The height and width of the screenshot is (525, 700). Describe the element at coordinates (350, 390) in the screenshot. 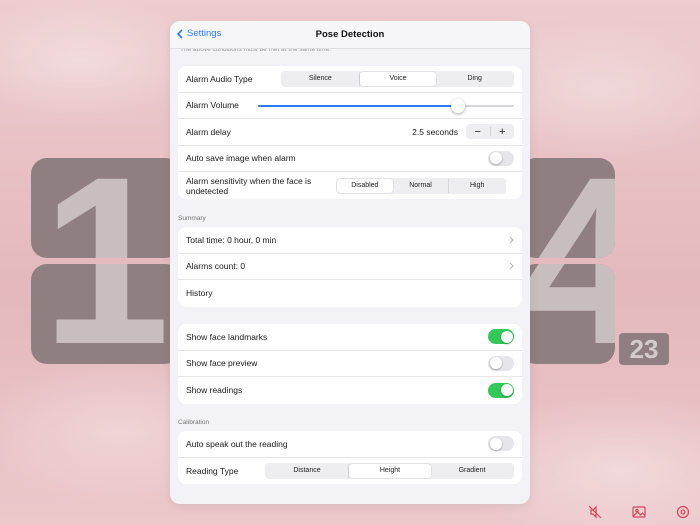

I see `show-readings-row: Show readings` at that location.